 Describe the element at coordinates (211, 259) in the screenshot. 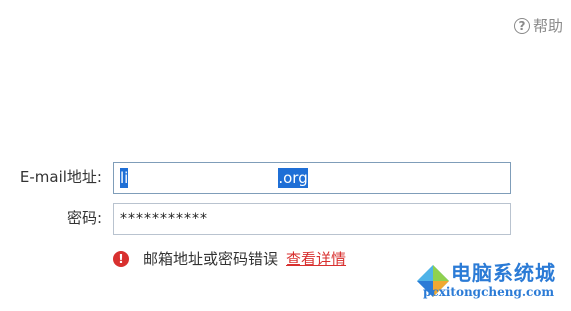

I see `error-message: 邮箱地址或密码错误` at that location.